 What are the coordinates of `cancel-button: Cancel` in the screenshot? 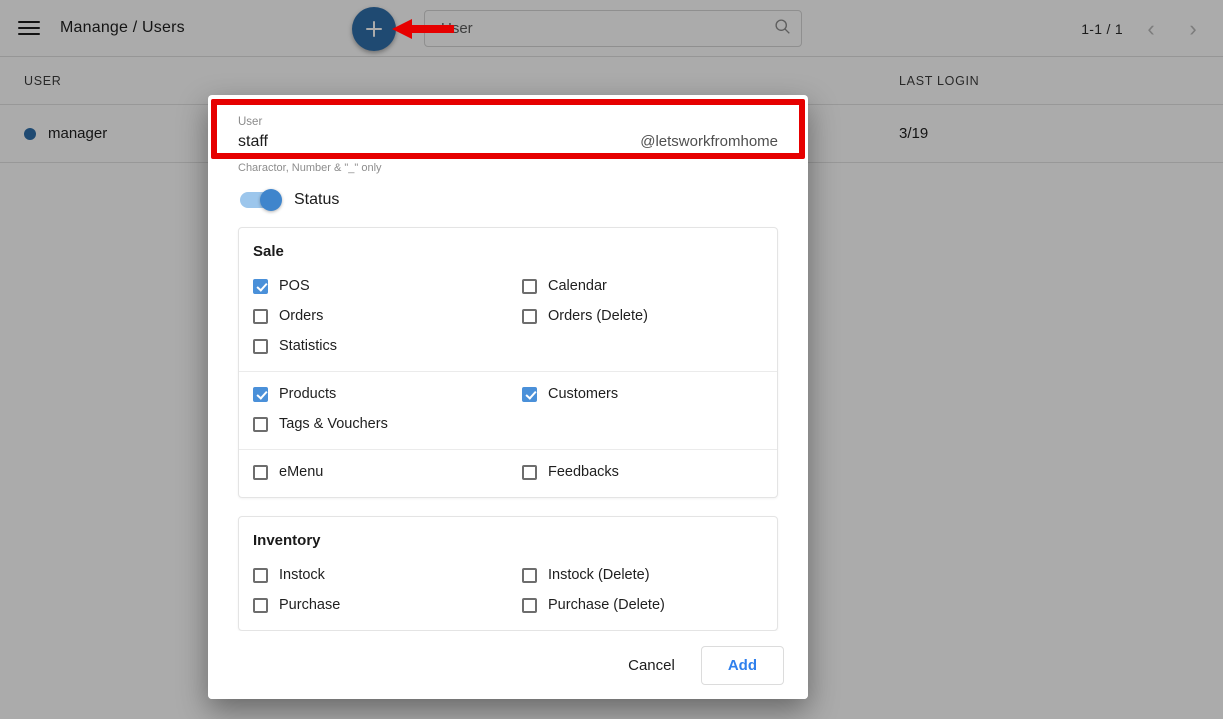 It's located at (651, 665).